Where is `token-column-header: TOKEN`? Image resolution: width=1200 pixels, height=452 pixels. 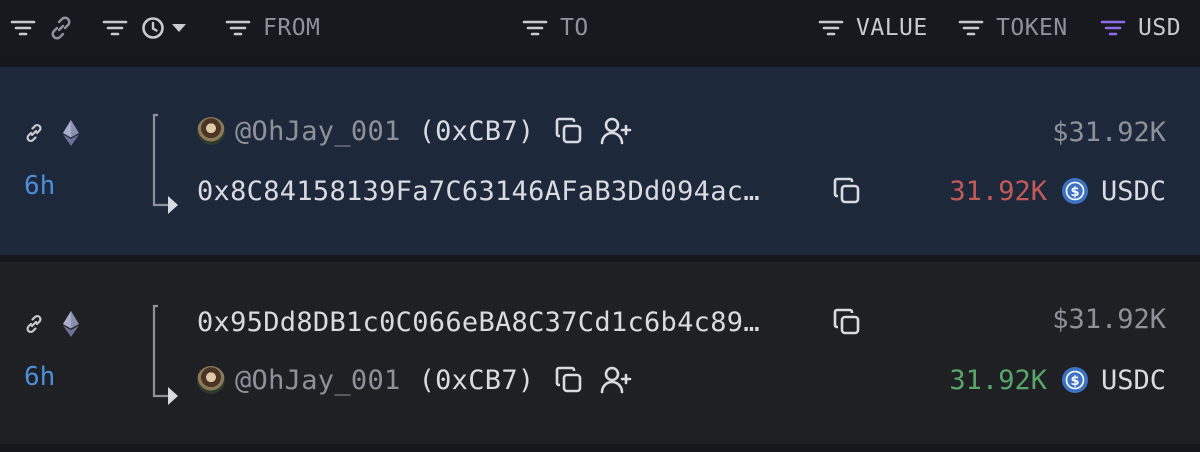
token-column-header: TOKEN is located at coordinates (1013, 28).